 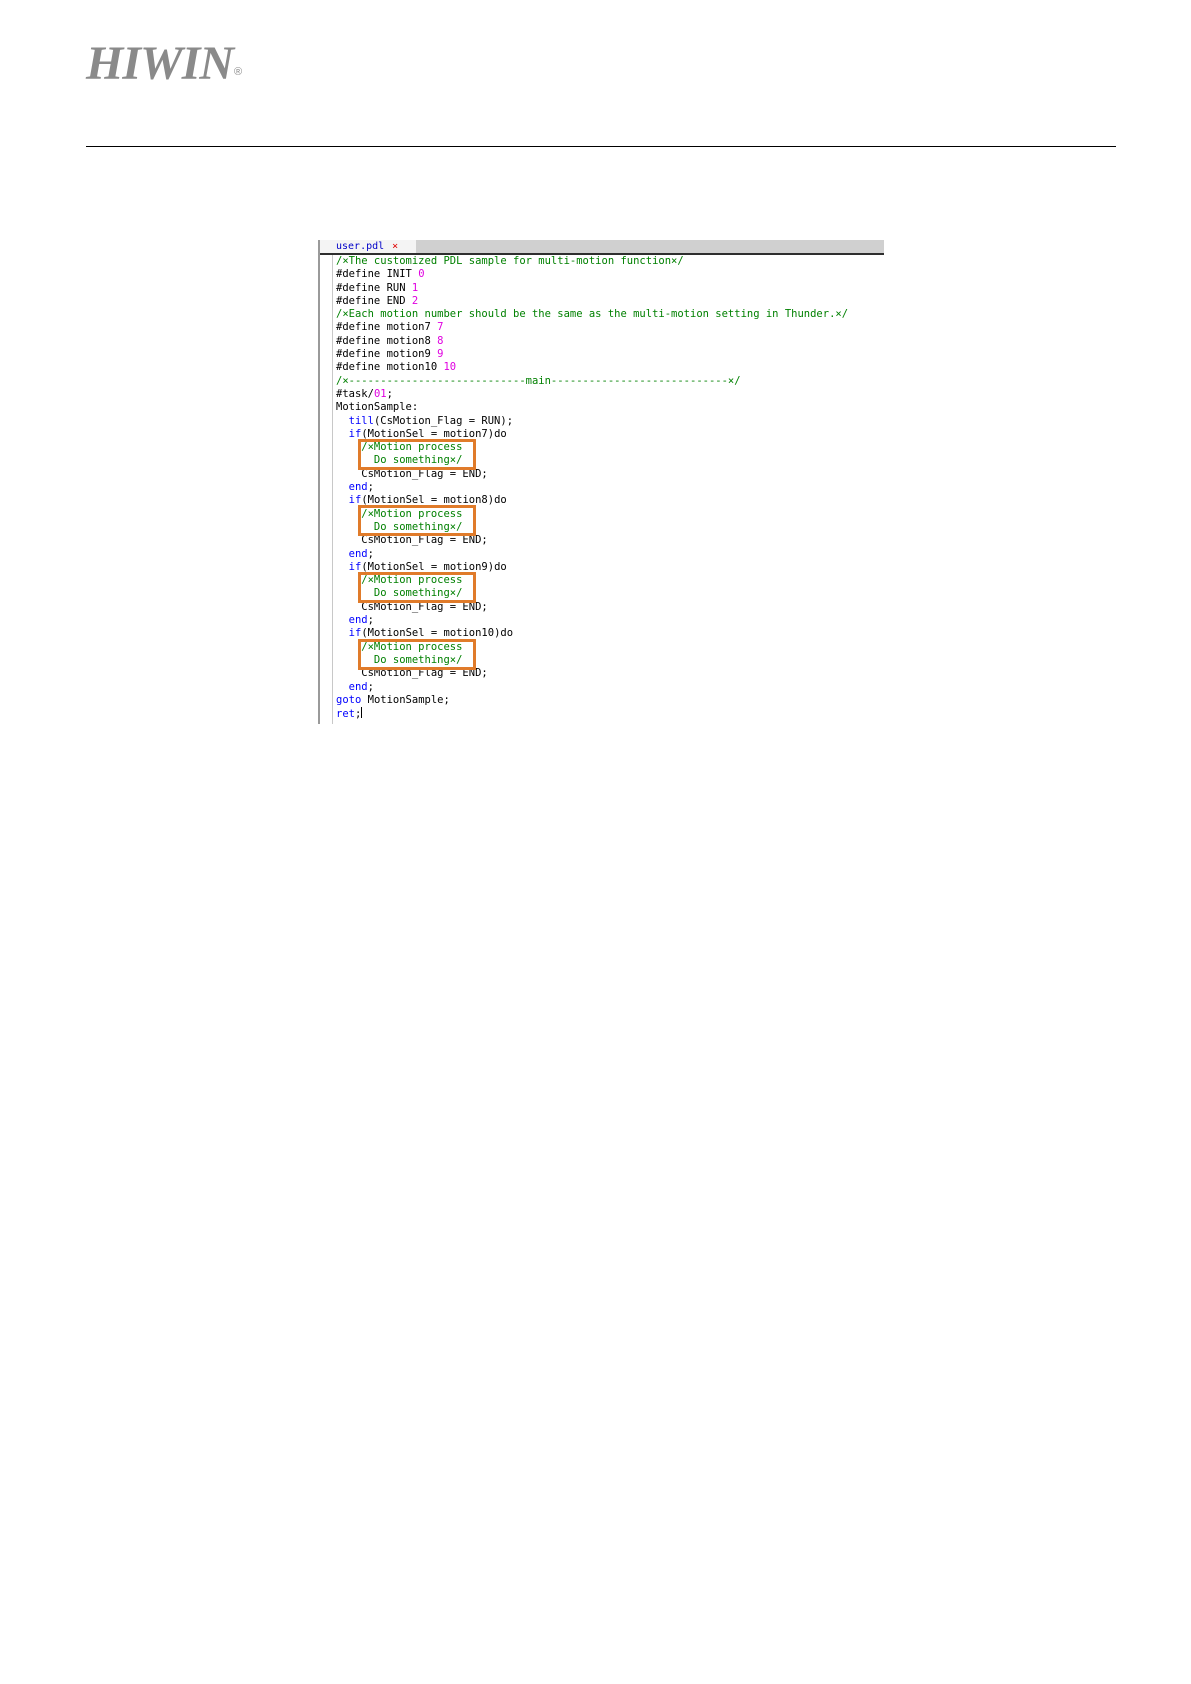 What do you see at coordinates (437, 633) in the screenshot?
I see `code-token: (MotionSel = motion10)do` at bounding box center [437, 633].